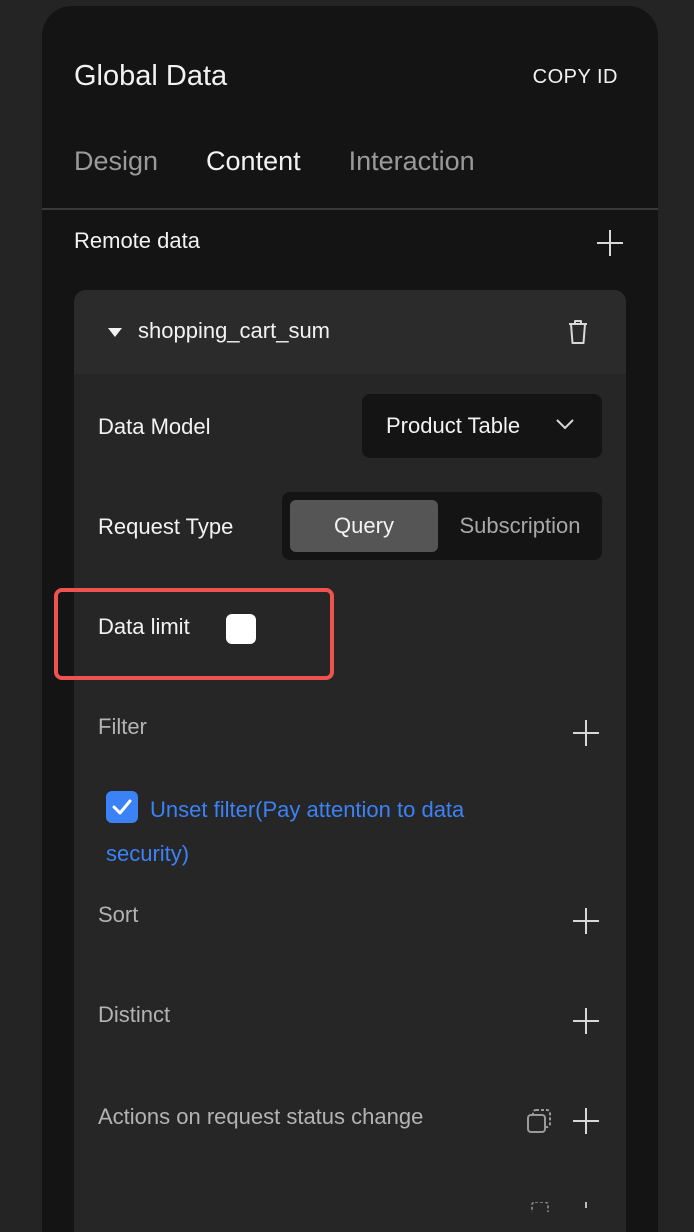  I want to click on actions-label: Actions on request status change, so click(261, 1116).